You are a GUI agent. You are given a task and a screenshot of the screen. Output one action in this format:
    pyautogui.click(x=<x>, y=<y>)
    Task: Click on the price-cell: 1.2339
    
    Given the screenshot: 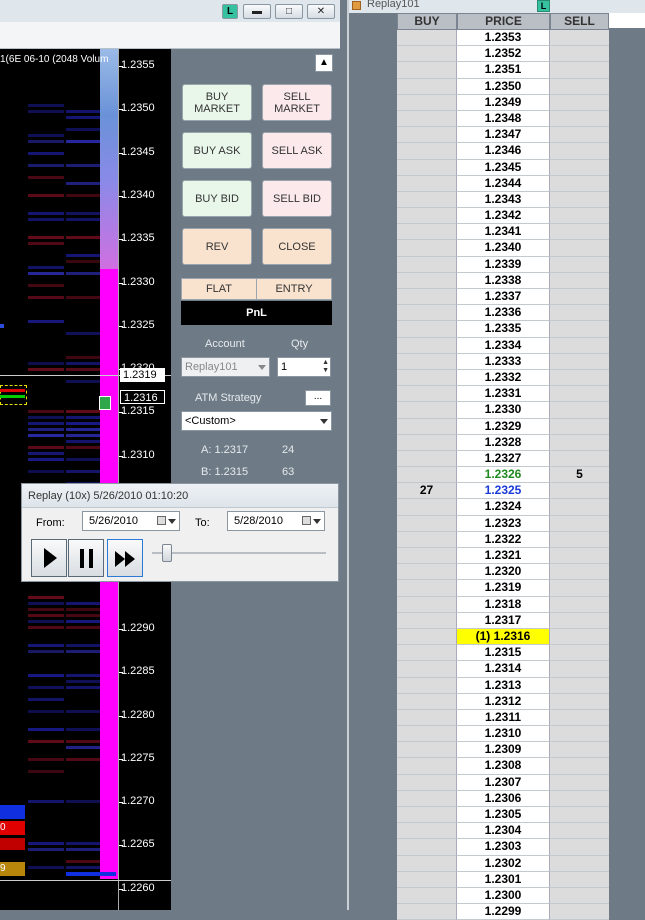 What is the action you would take?
    pyautogui.click(x=503, y=264)
    